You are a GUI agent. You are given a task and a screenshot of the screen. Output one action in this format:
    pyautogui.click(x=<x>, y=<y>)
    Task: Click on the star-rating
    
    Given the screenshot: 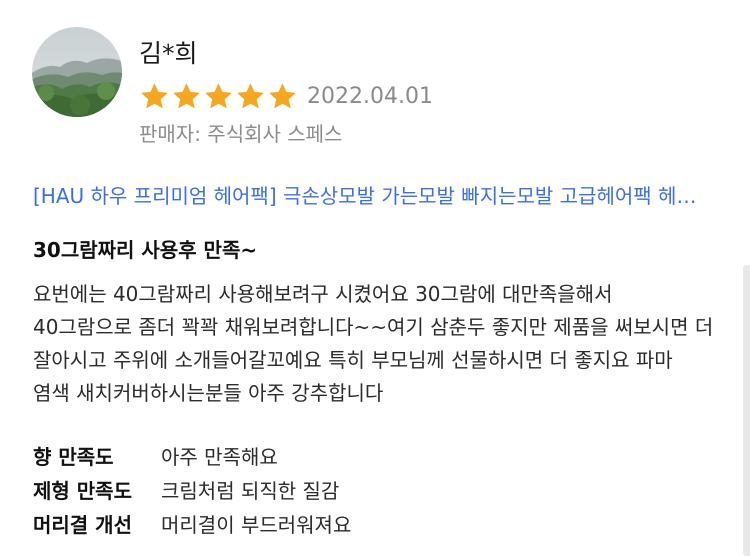 What is the action you would take?
    pyautogui.click(x=219, y=96)
    